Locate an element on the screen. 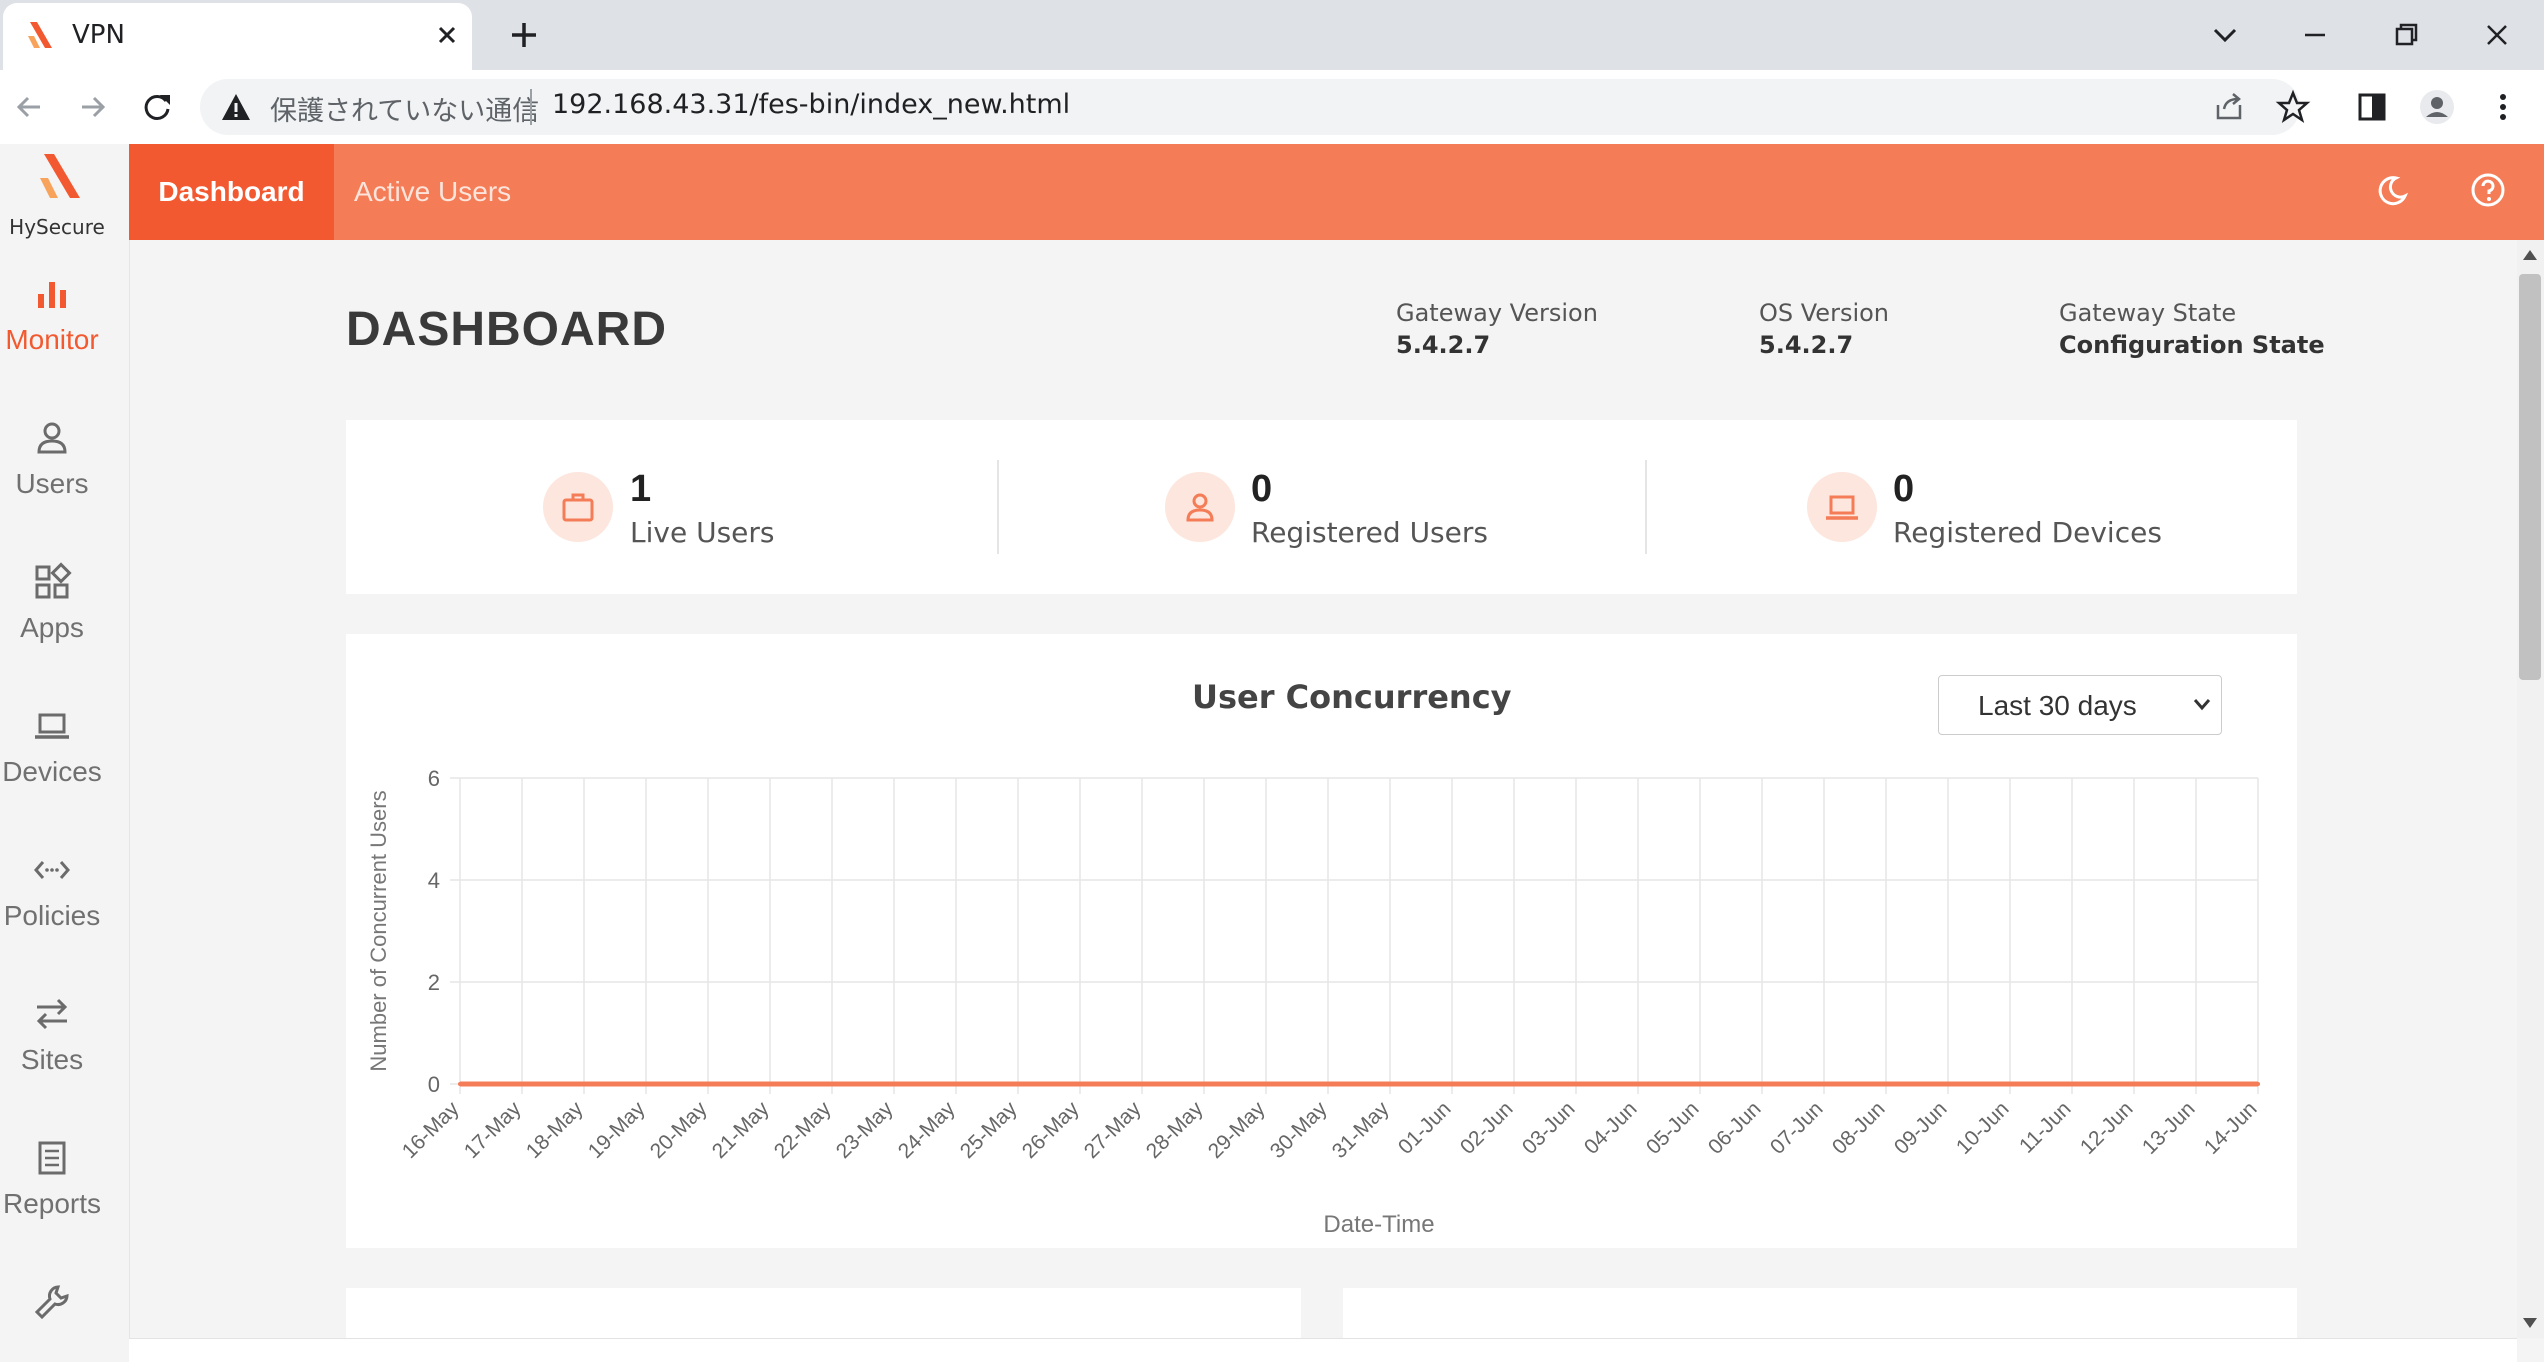  x-tick-label: 26-May is located at coordinates (1051, 1130).